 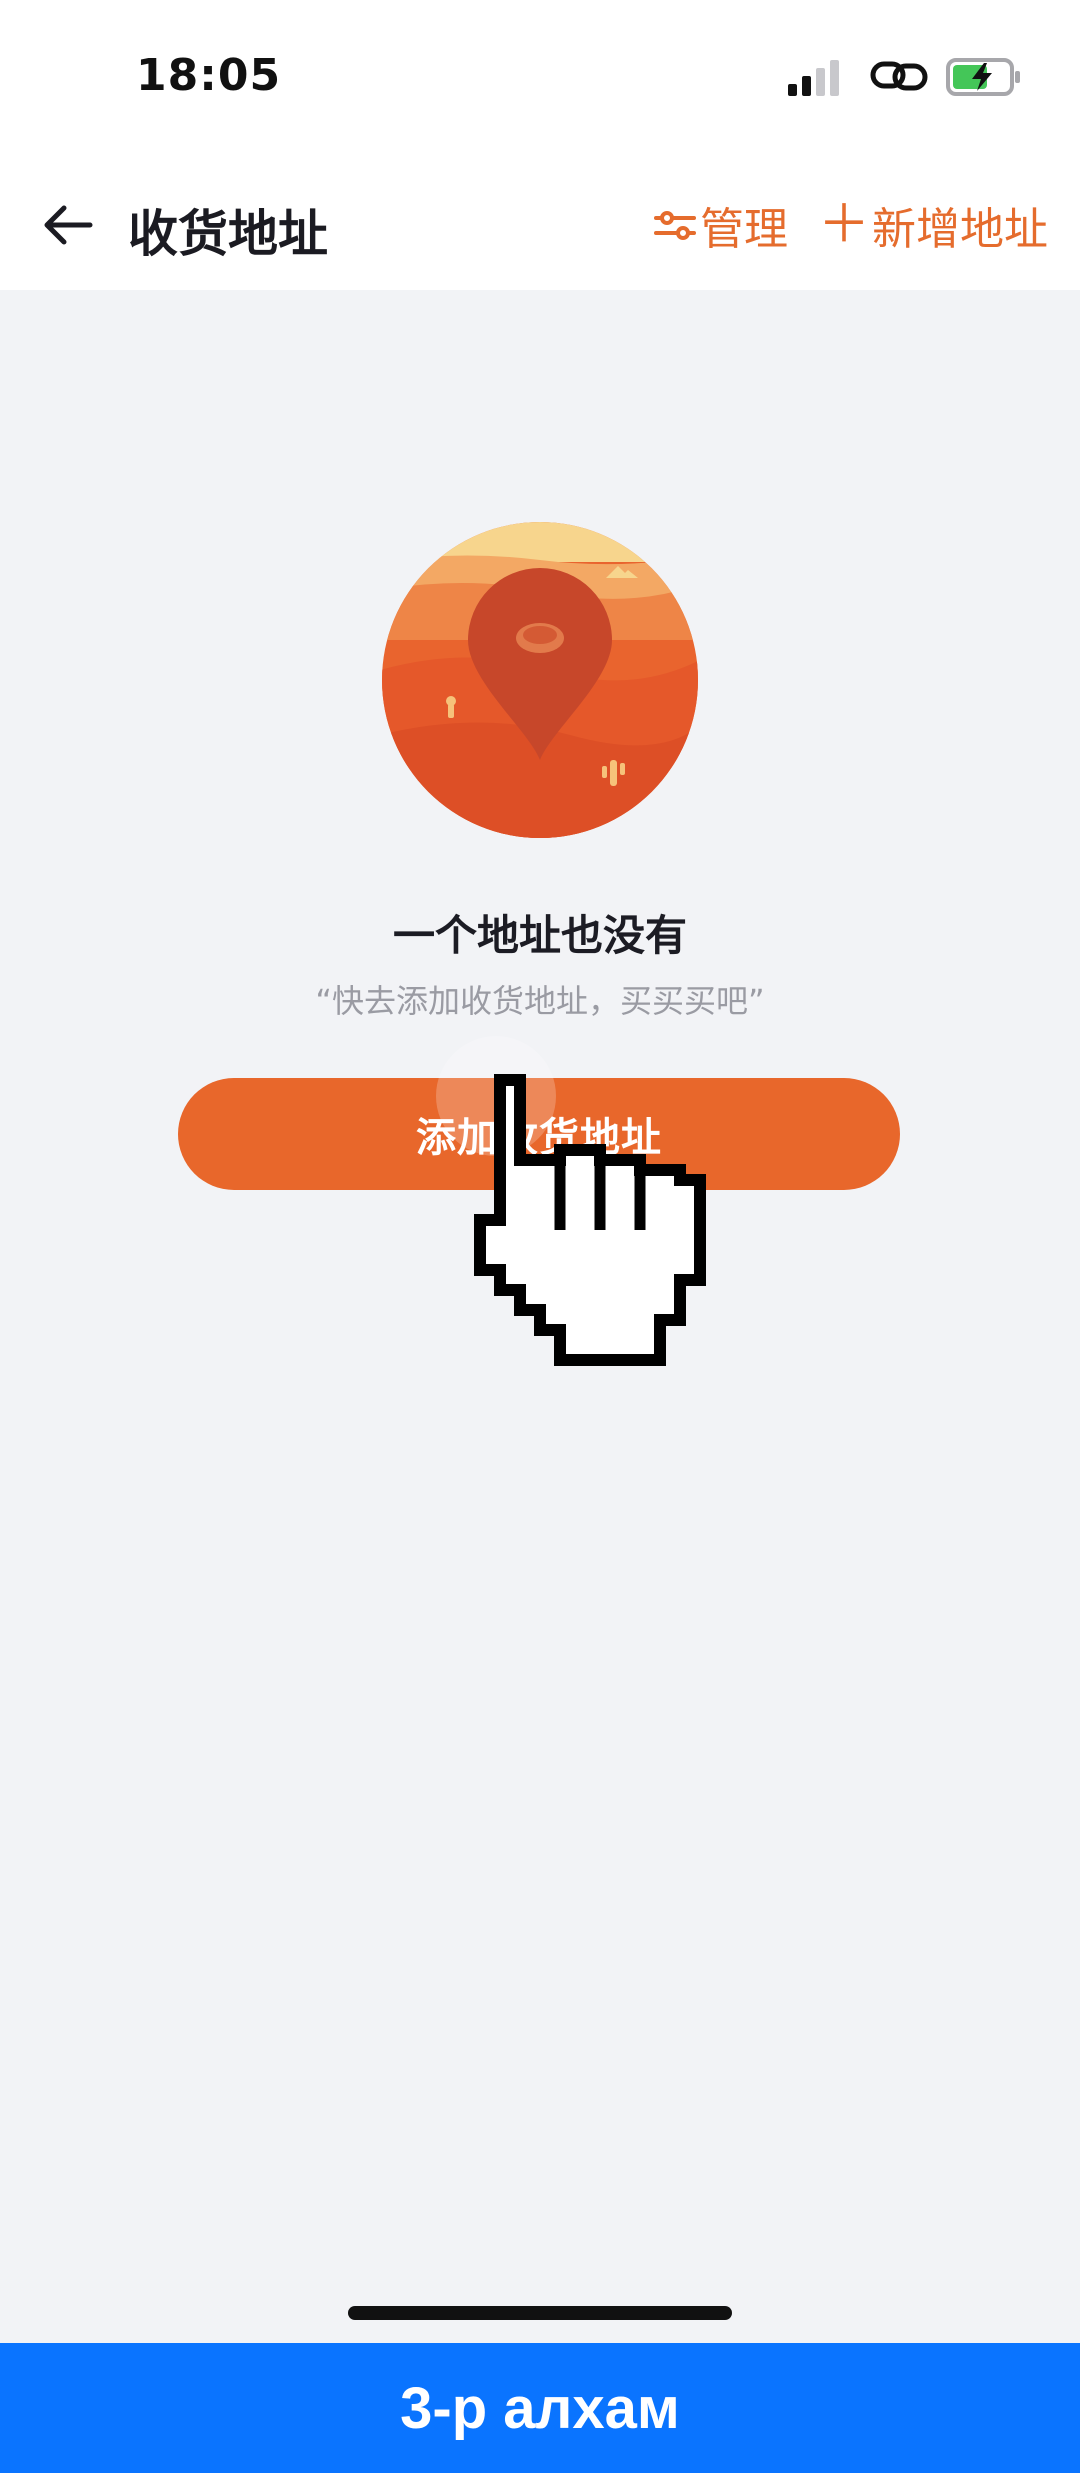 I want to click on plus-icon: ＋, so click(x=844, y=225).